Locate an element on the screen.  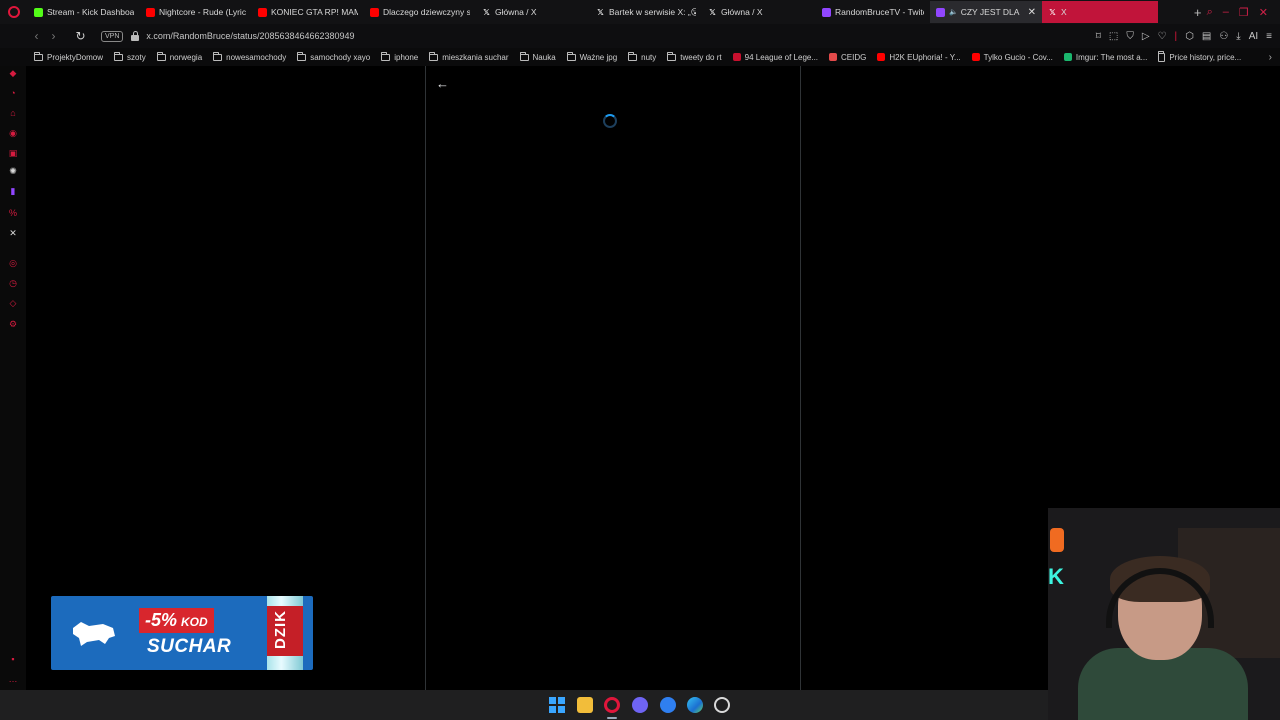
clock-icon: ◷ is located at coordinates (13, 283).